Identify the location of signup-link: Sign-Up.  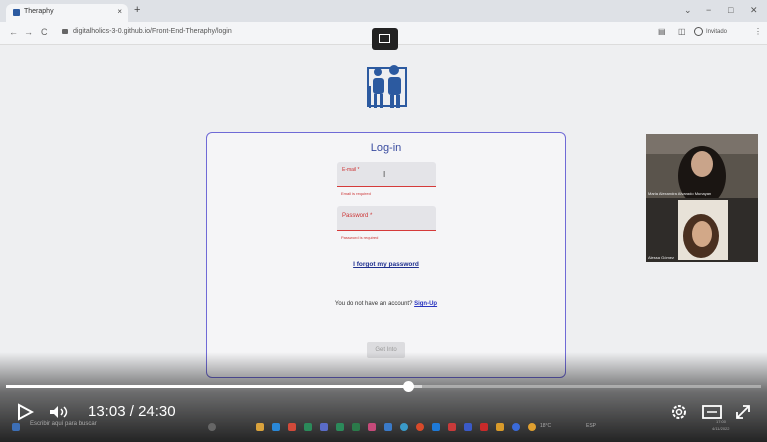
(425, 304).